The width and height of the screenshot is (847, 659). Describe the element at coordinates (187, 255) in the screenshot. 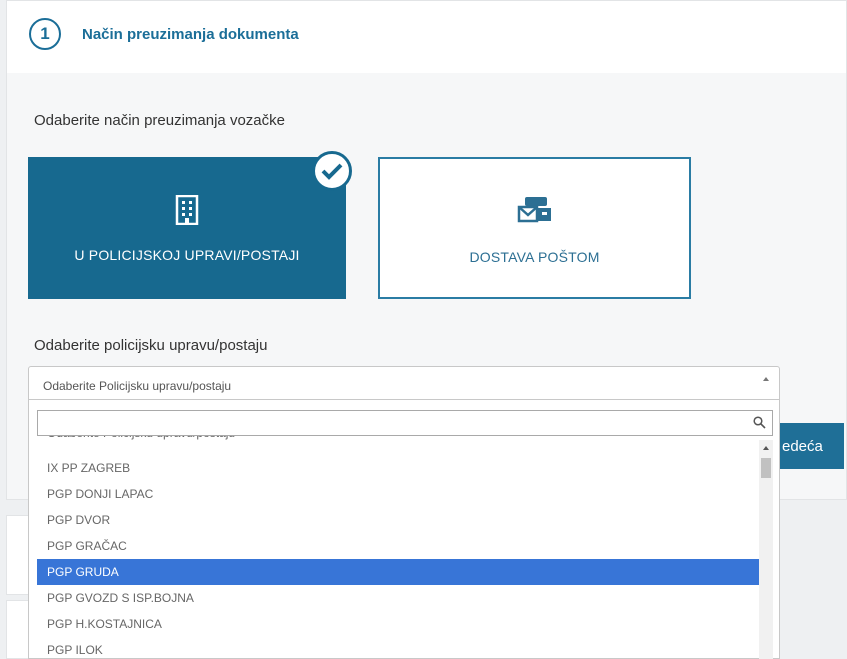

I see `option-police-station-label: U POLICIJSKOJ UPRAVI/POSTAJI` at that location.